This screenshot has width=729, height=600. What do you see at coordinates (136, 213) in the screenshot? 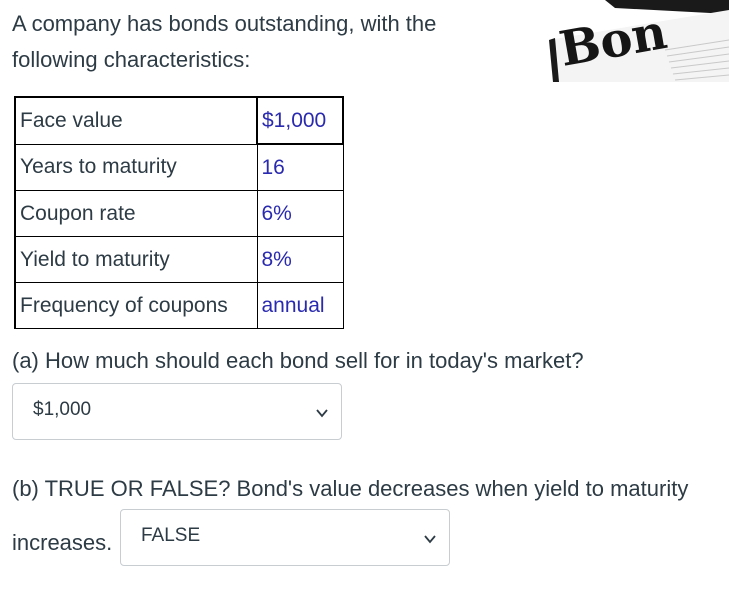
I see `row-label: Coupon rate` at bounding box center [136, 213].